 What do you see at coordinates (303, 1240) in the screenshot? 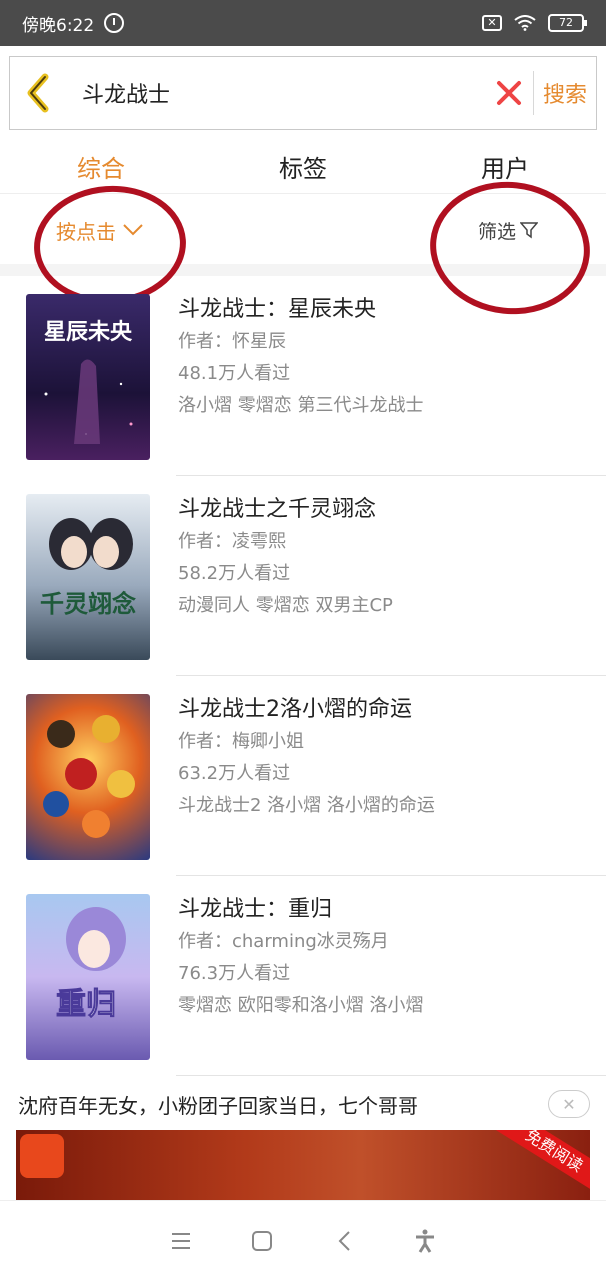
I see `system-nav-bar` at bounding box center [303, 1240].